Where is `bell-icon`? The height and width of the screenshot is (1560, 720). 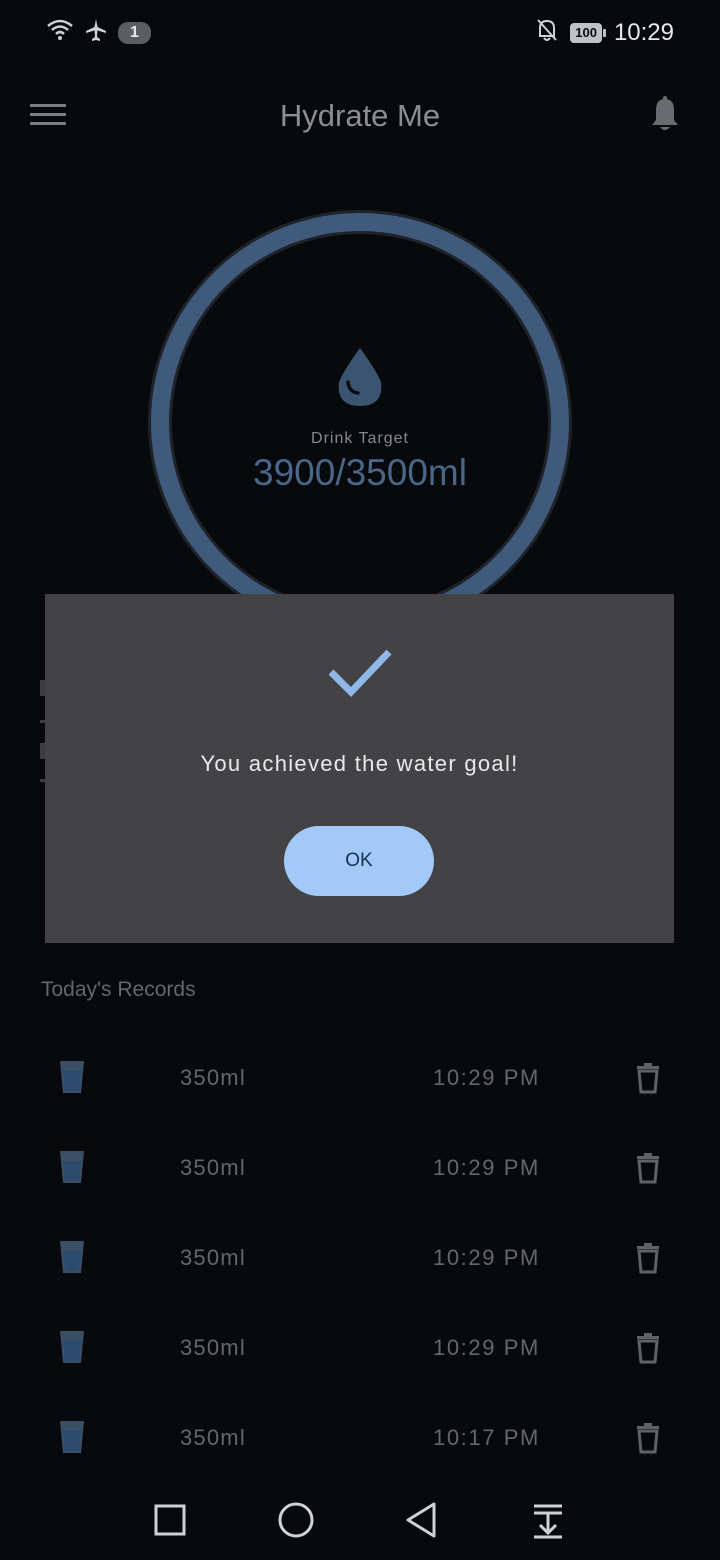
bell-icon is located at coordinates (665, 115).